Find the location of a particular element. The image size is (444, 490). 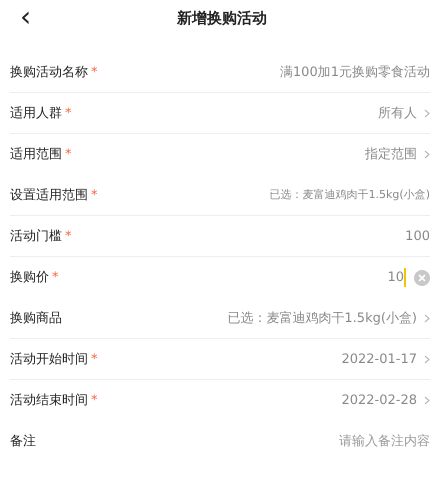

field-label: 换购价 is located at coordinates (29, 277).